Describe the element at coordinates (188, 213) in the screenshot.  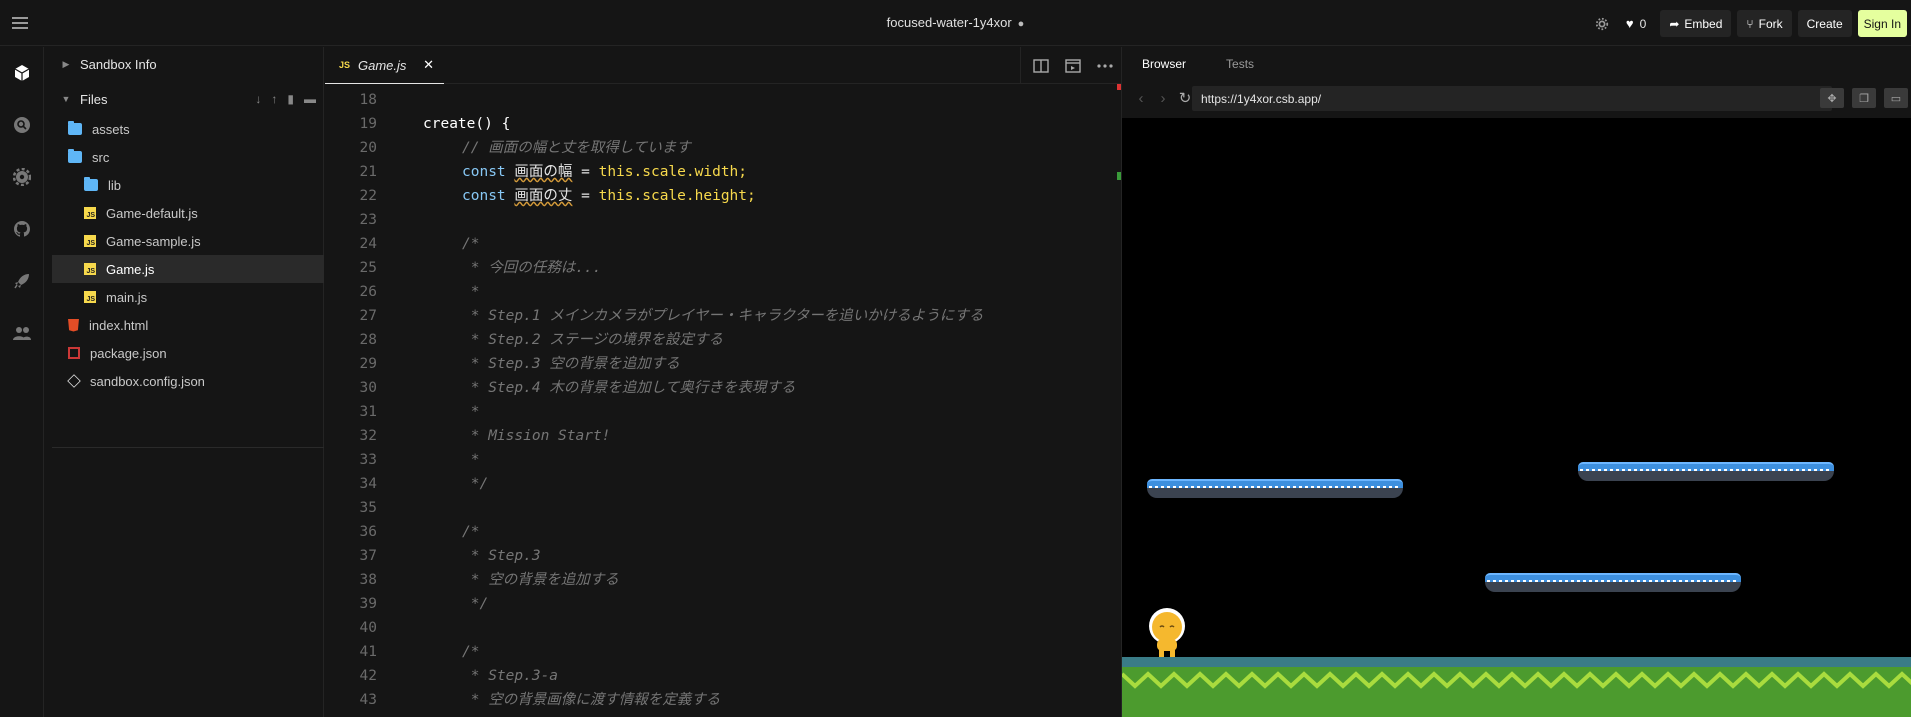
I see `file-tree-item: JS Game-default.js` at that location.